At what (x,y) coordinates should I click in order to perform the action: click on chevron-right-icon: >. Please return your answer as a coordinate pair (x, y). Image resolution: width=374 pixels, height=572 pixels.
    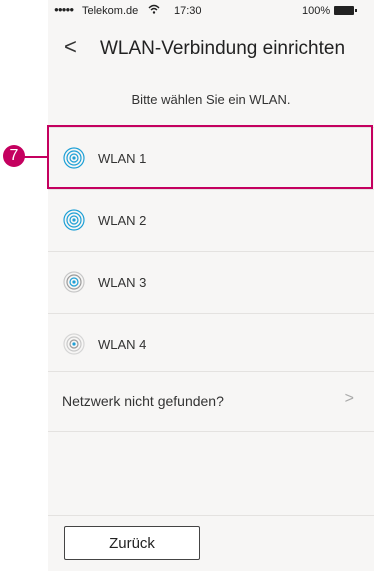
    Looking at the image, I should click on (349, 398).